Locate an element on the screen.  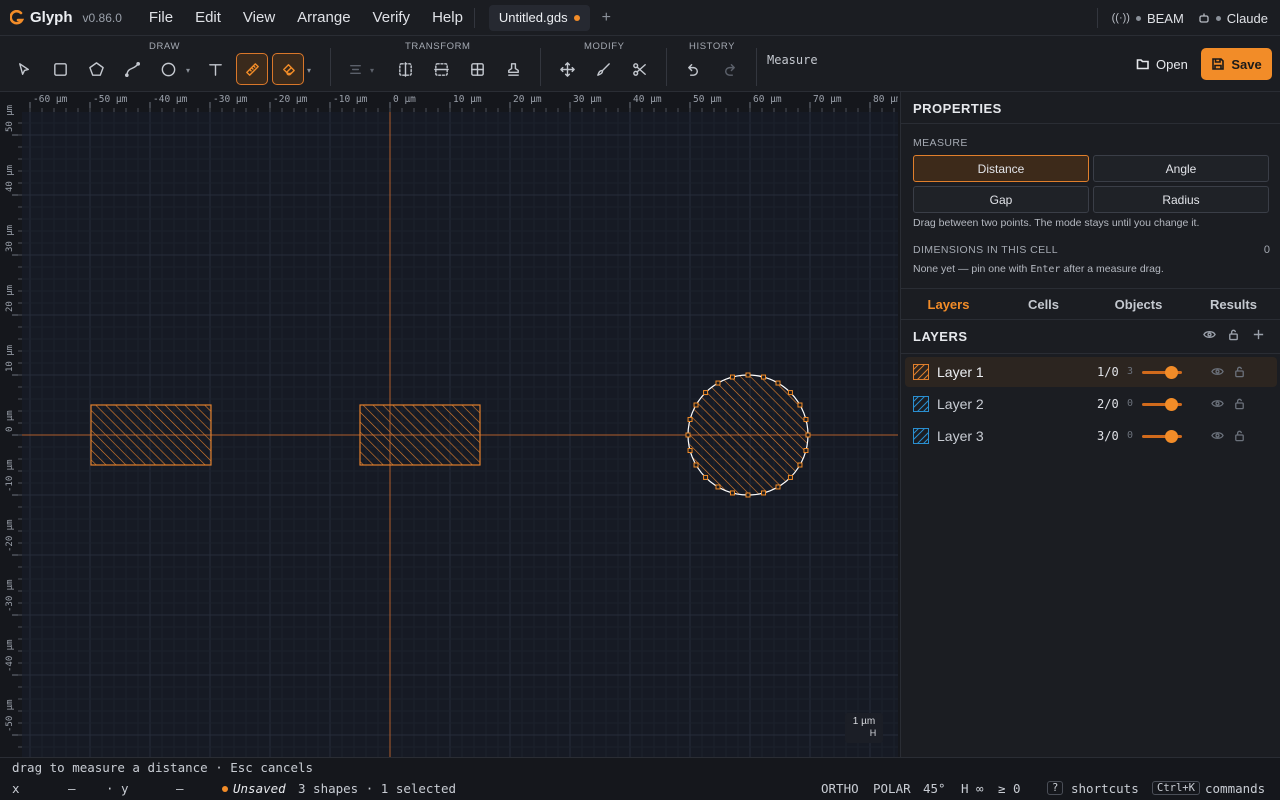
new-tab-plus-icon: + is located at coordinates (606, 18).